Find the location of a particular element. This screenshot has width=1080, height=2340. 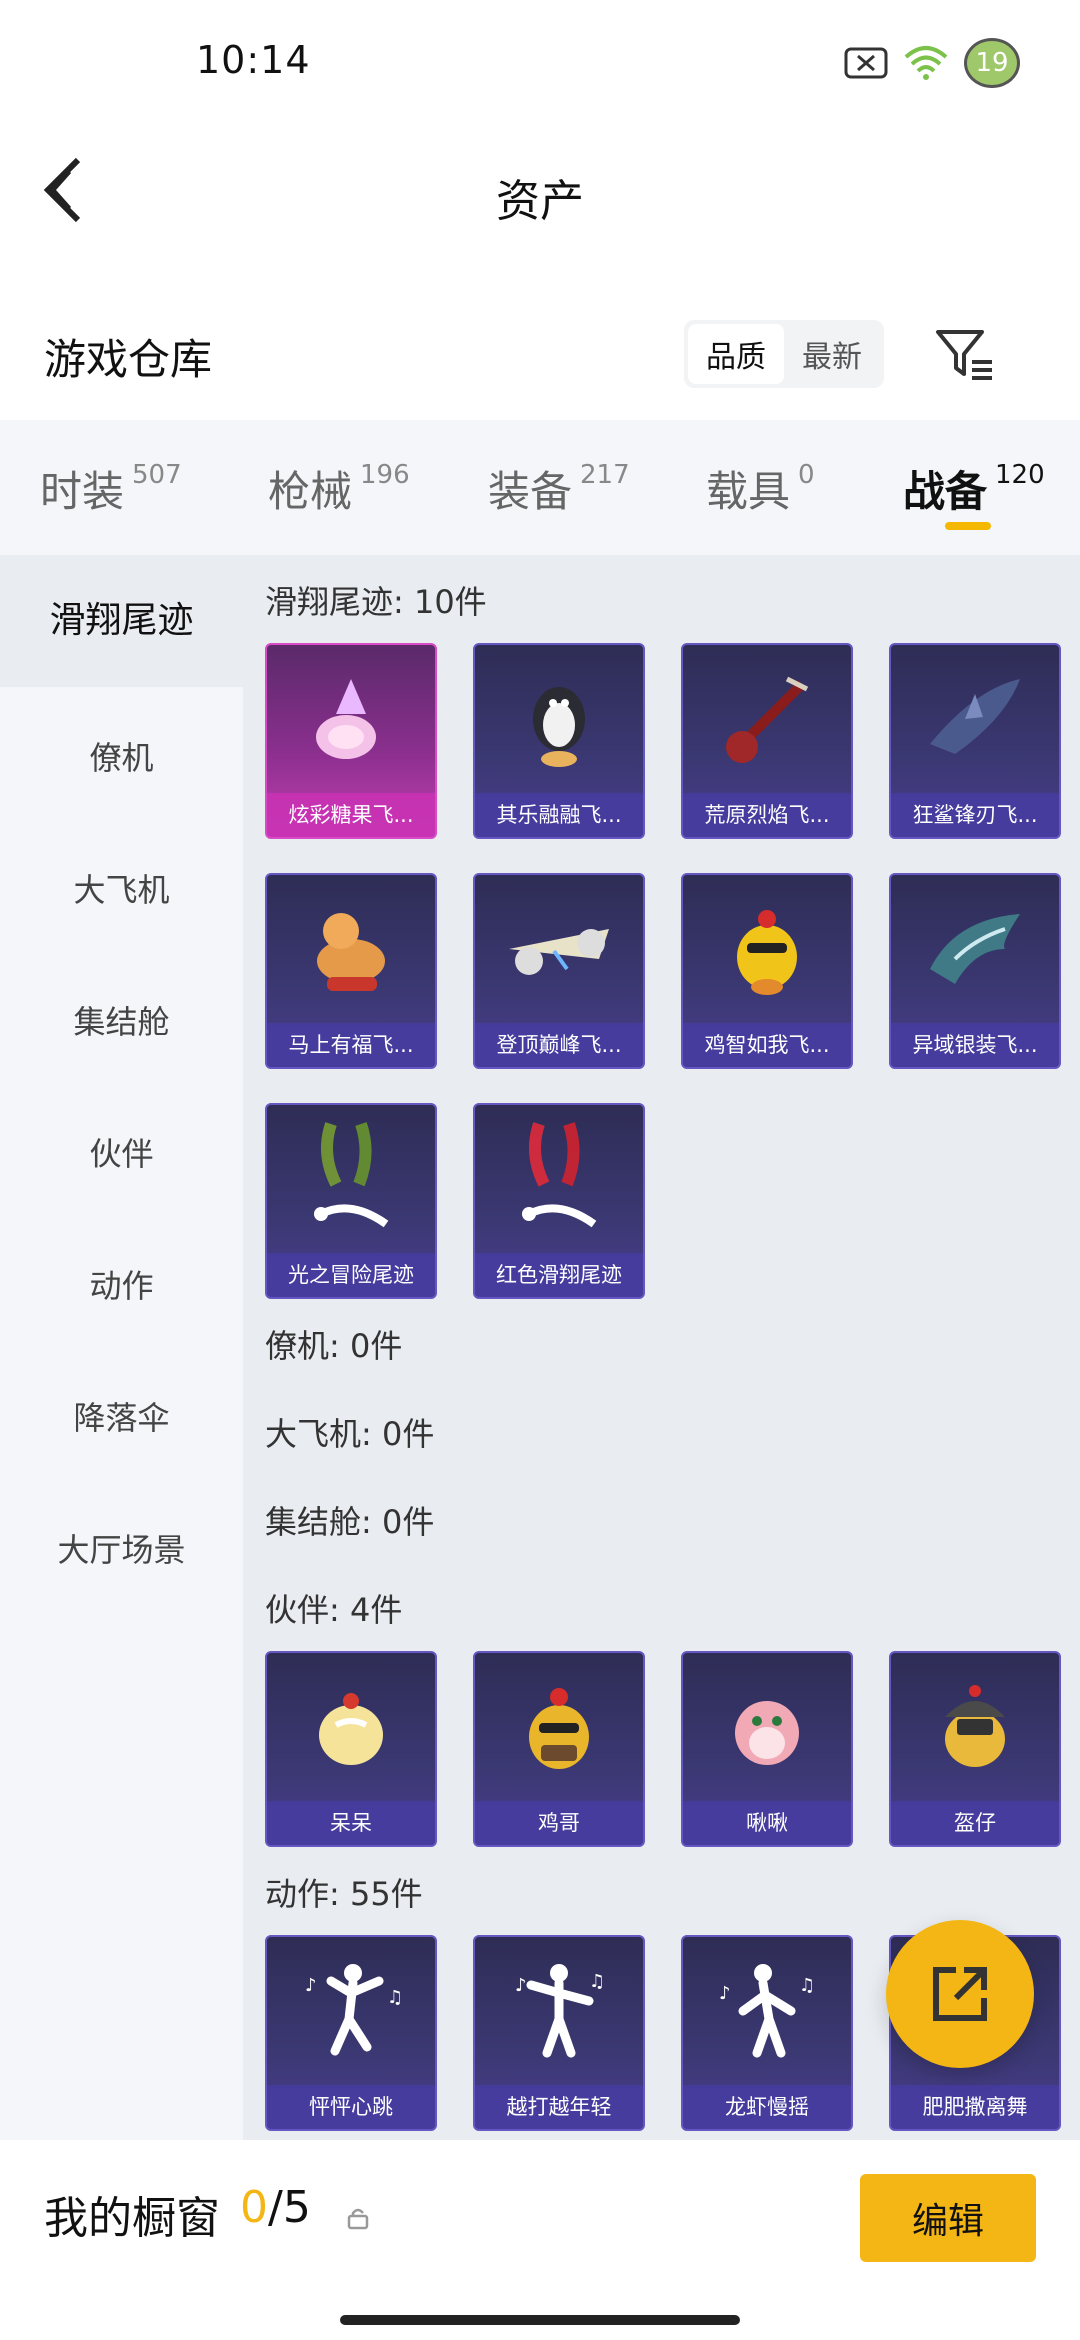

battery-icon: 19 is located at coordinates (992, 63).